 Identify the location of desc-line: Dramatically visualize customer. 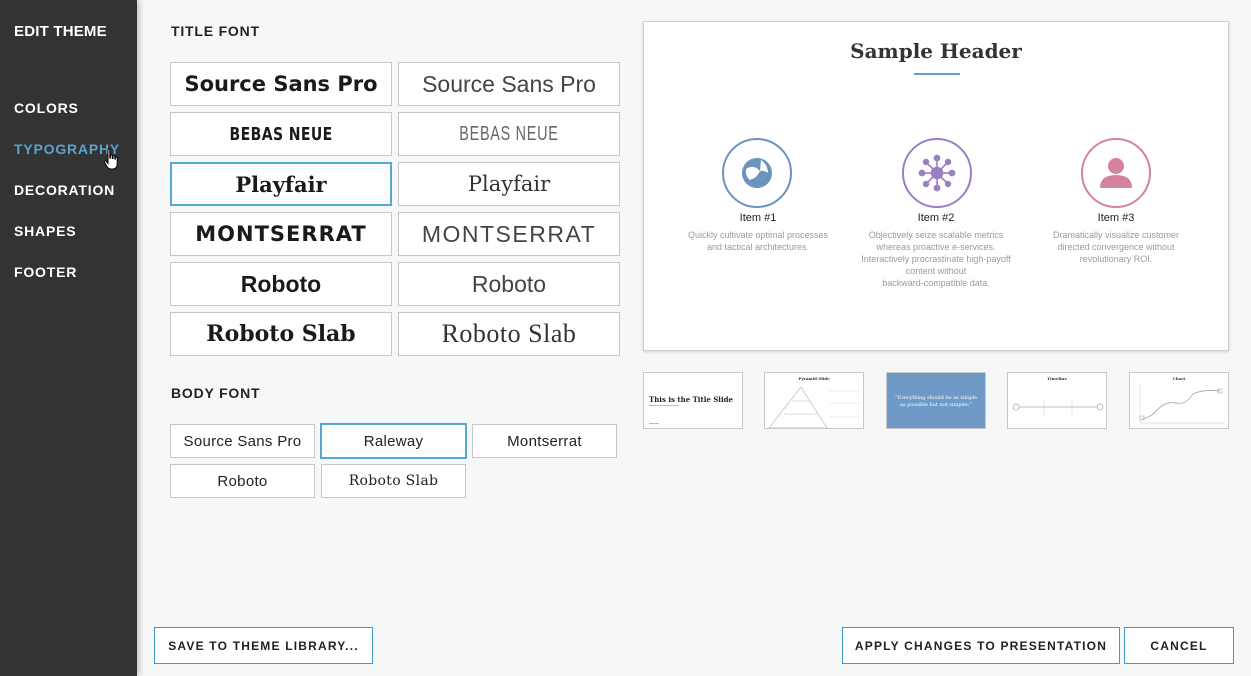
(1116, 235).